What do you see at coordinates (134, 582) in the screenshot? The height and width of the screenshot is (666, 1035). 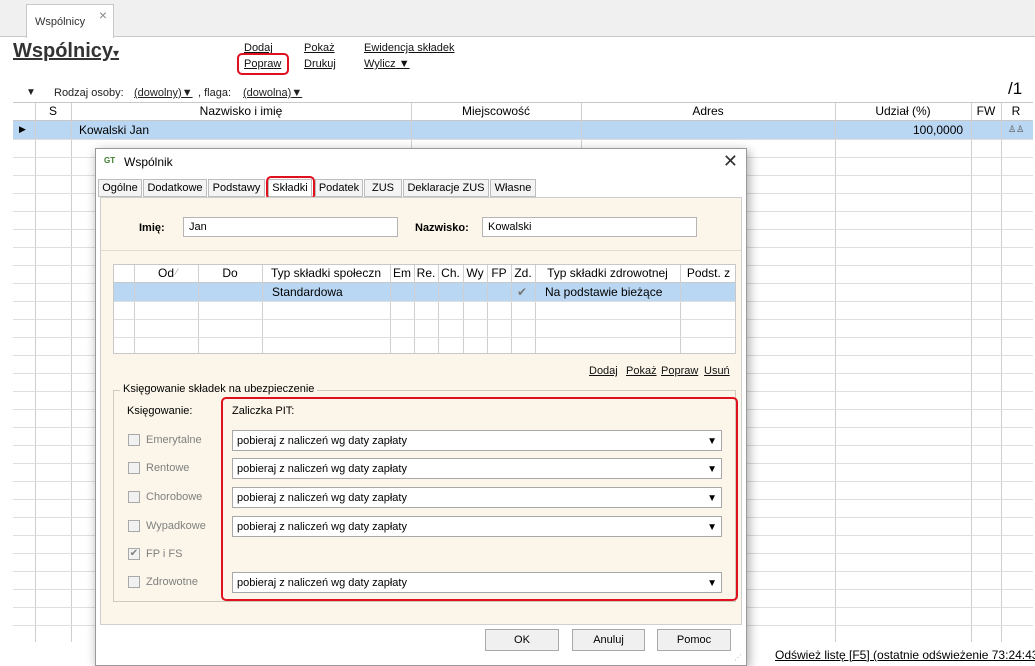 I see `zdrowotne-checkbox` at bounding box center [134, 582].